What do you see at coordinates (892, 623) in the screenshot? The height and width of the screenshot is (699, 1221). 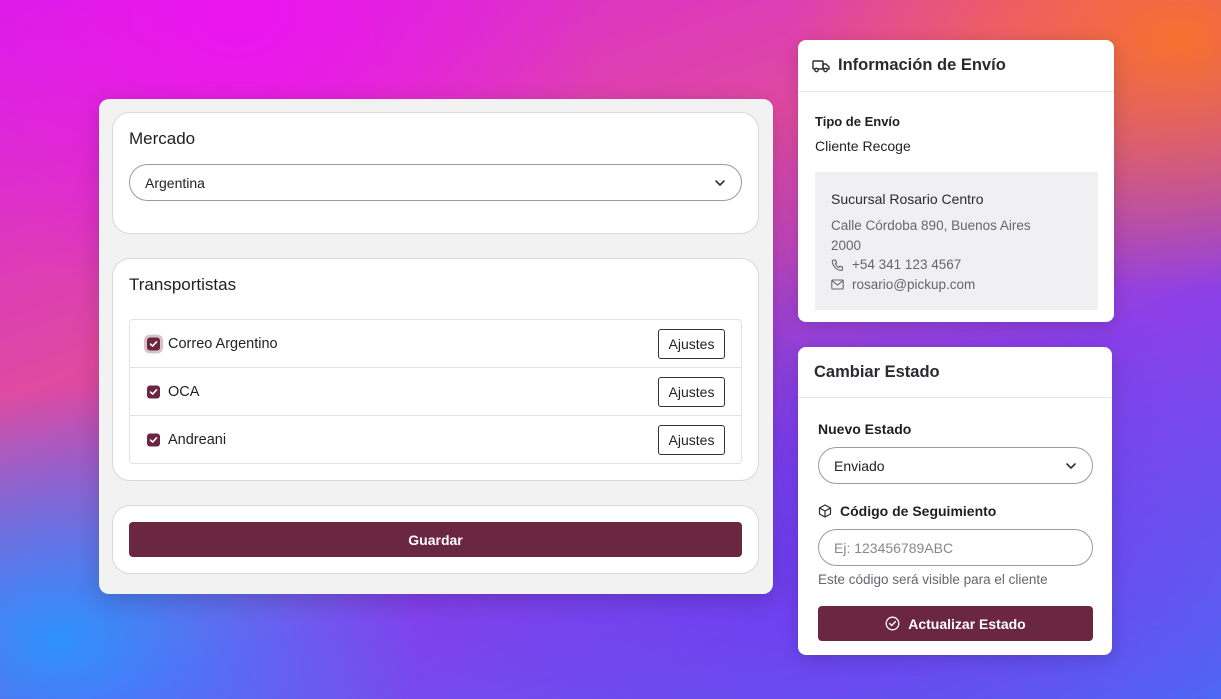 I see `check-circle-icon` at bounding box center [892, 623].